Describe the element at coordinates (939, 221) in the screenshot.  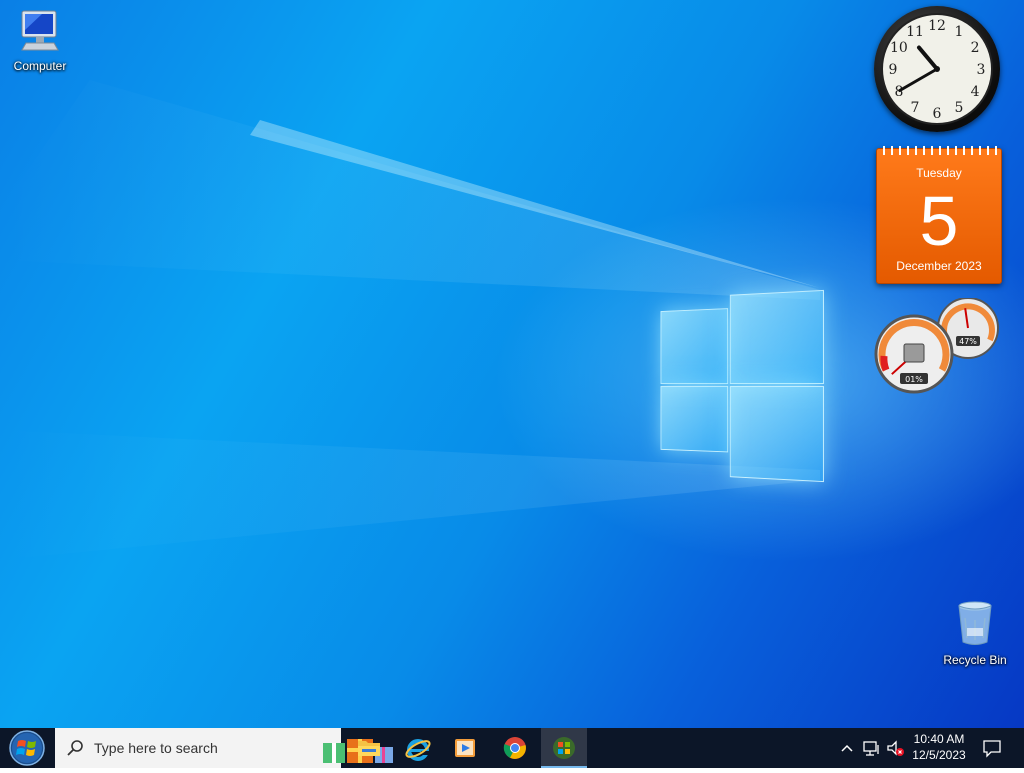
I see `calendar-day: 5` at that location.